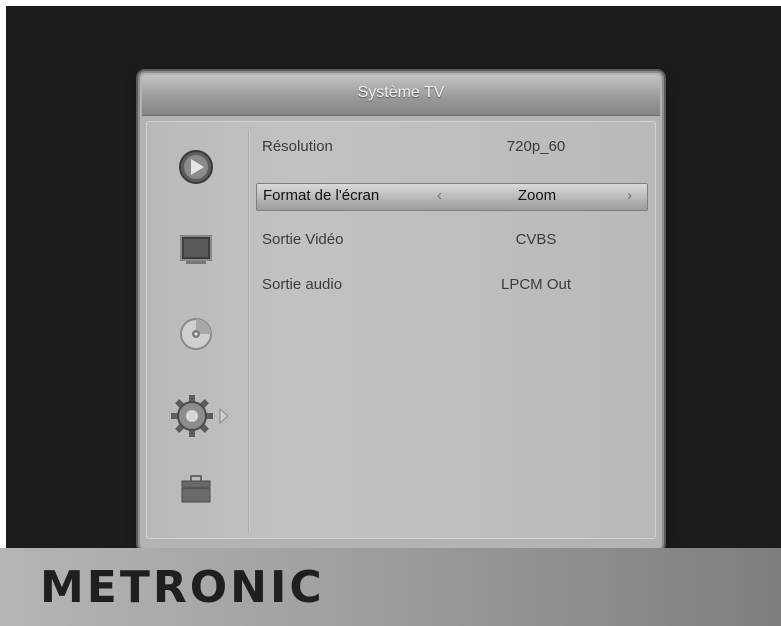 This screenshot has width=781, height=626. What do you see at coordinates (451, 148) in the screenshot?
I see `setting-row-resolution: Résolution 720p_60` at bounding box center [451, 148].